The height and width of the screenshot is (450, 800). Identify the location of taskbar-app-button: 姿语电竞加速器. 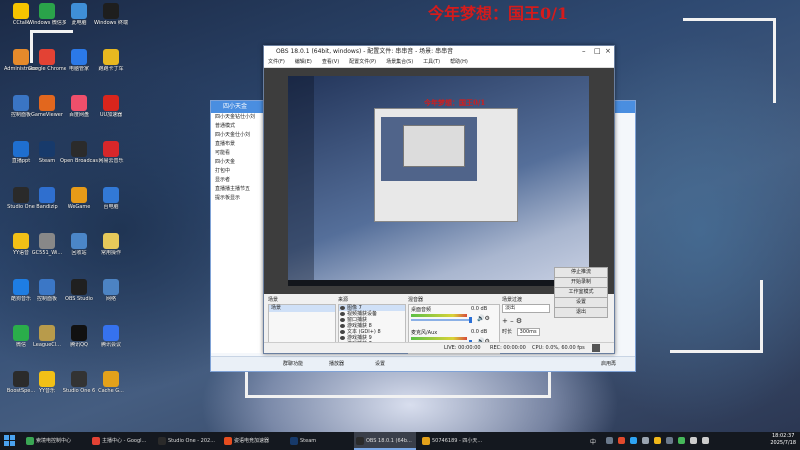
(259, 441).